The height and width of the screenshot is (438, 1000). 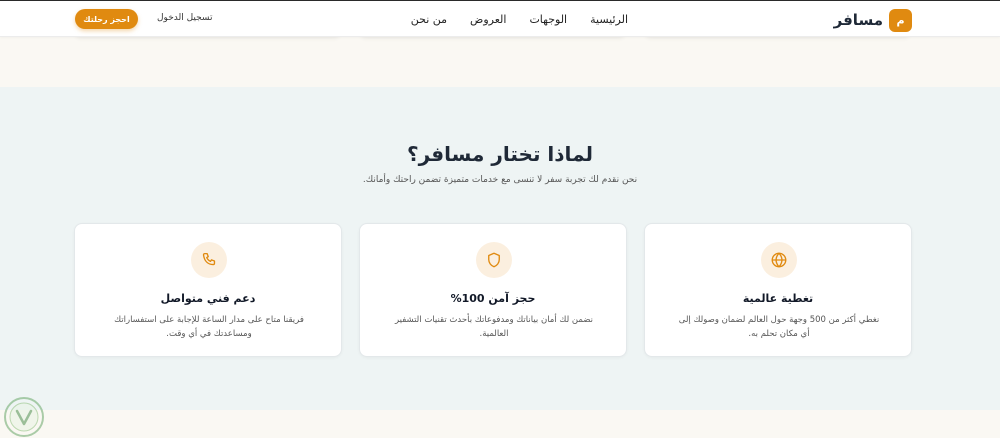 What do you see at coordinates (778, 298) in the screenshot?
I see `feature-card-title: تغطية عالمية` at bounding box center [778, 298].